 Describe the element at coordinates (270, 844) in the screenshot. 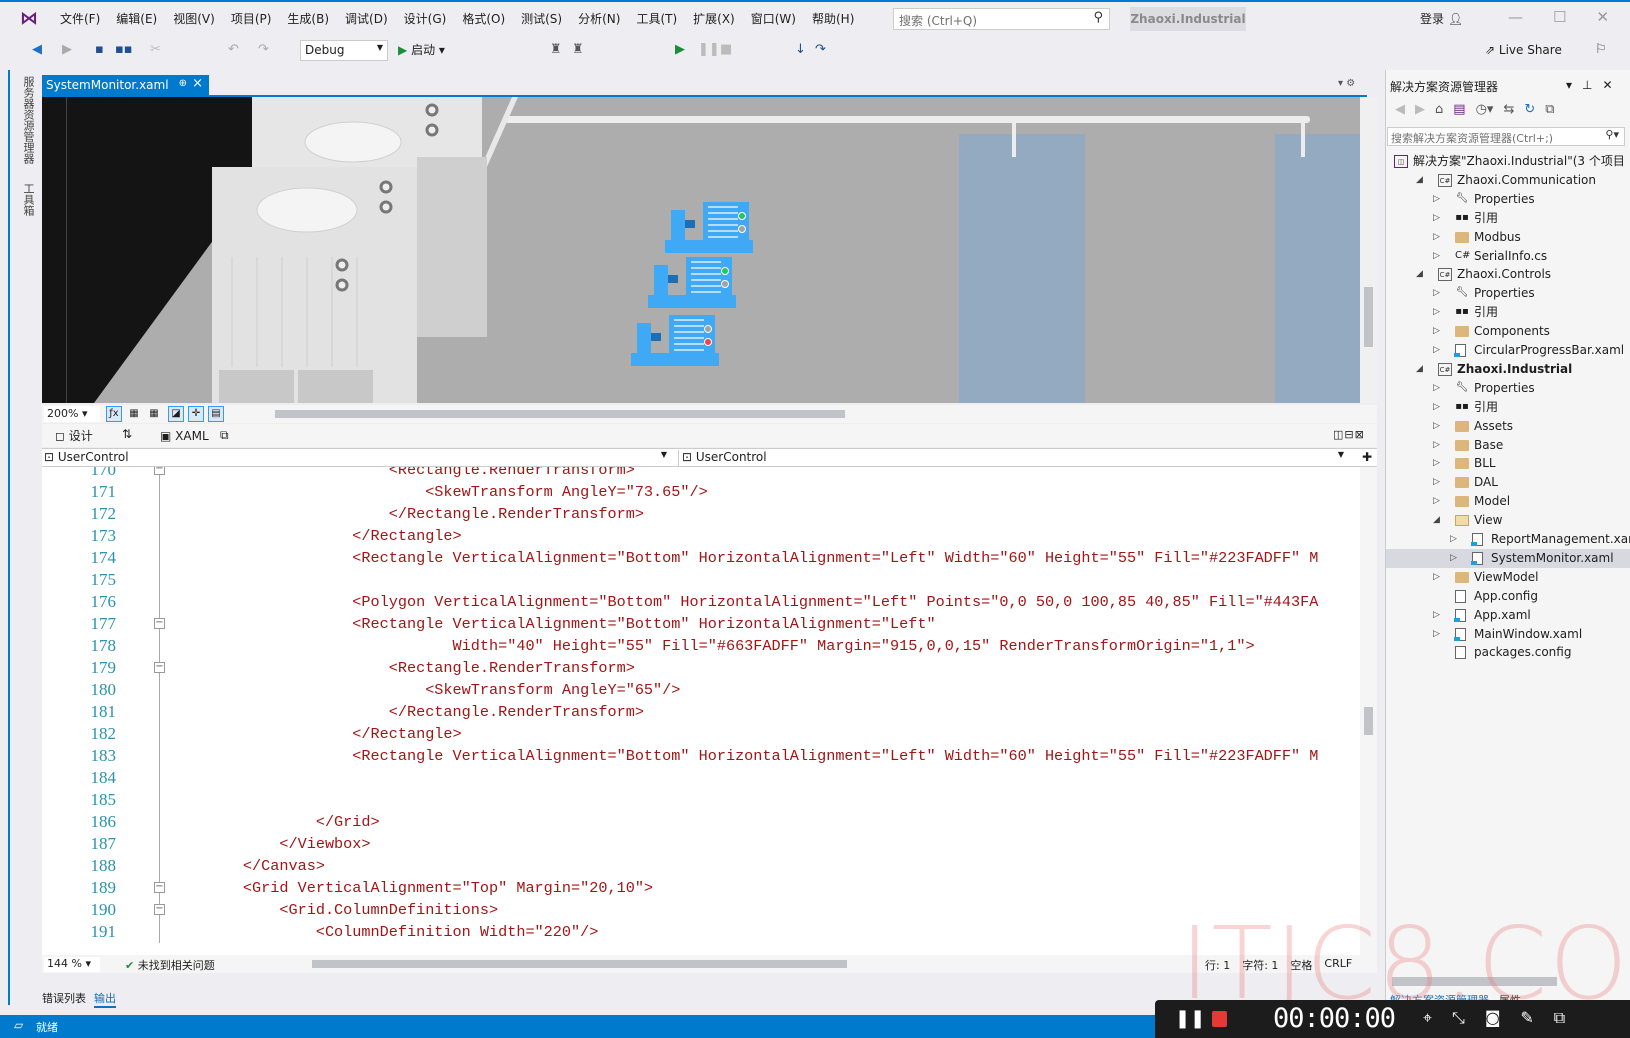

I see `code-line: </Viewbox>` at that location.